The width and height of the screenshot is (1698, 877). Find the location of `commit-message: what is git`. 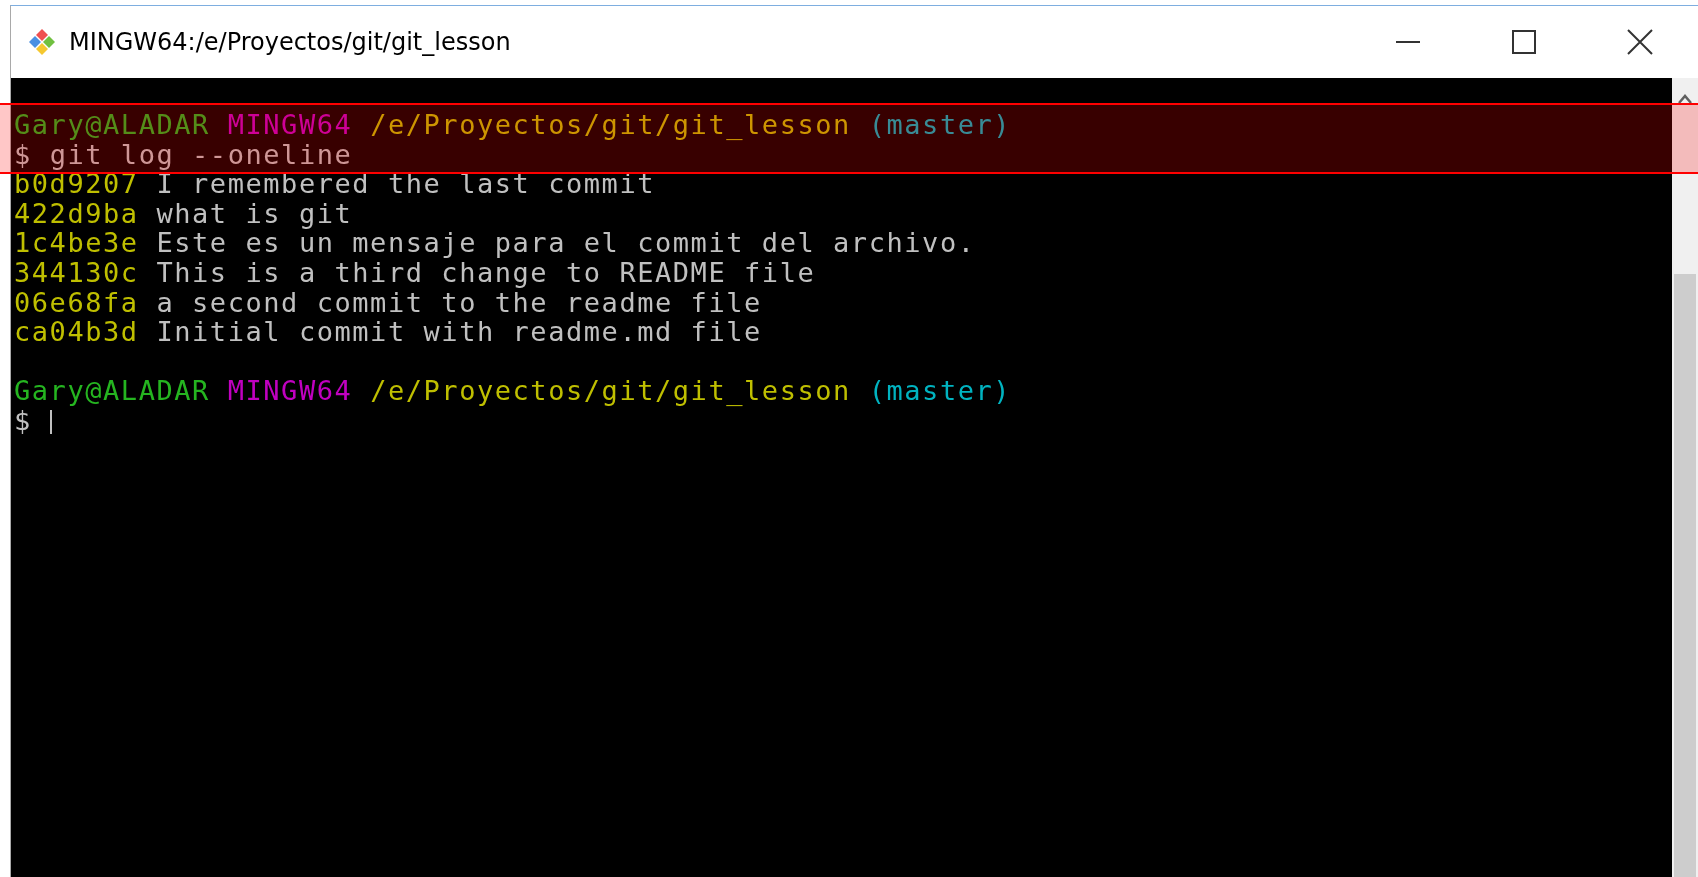

commit-message: what is git is located at coordinates (254, 213).